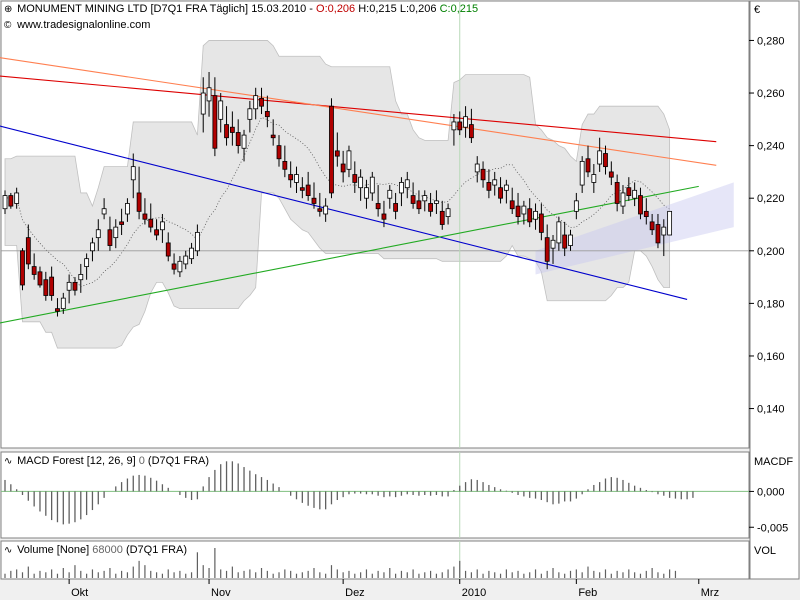 Image resolution: width=800 pixels, height=600 pixels. What do you see at coordinates (336, 9) in the screenshot?
I see `open-value: O:0,206` at bounding box center [336, 9].